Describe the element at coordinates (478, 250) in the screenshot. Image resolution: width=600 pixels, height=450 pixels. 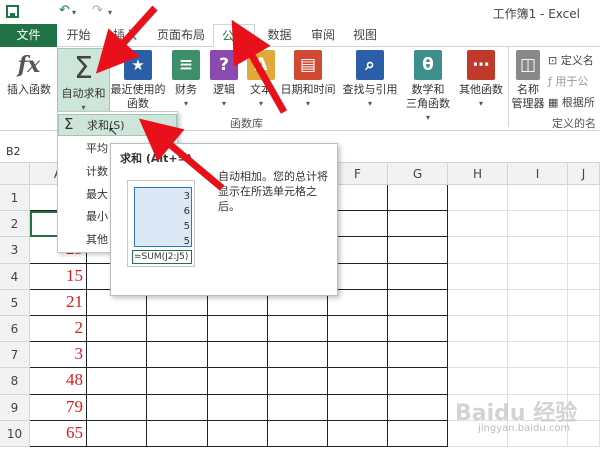
I see `cell-h3` at that location.